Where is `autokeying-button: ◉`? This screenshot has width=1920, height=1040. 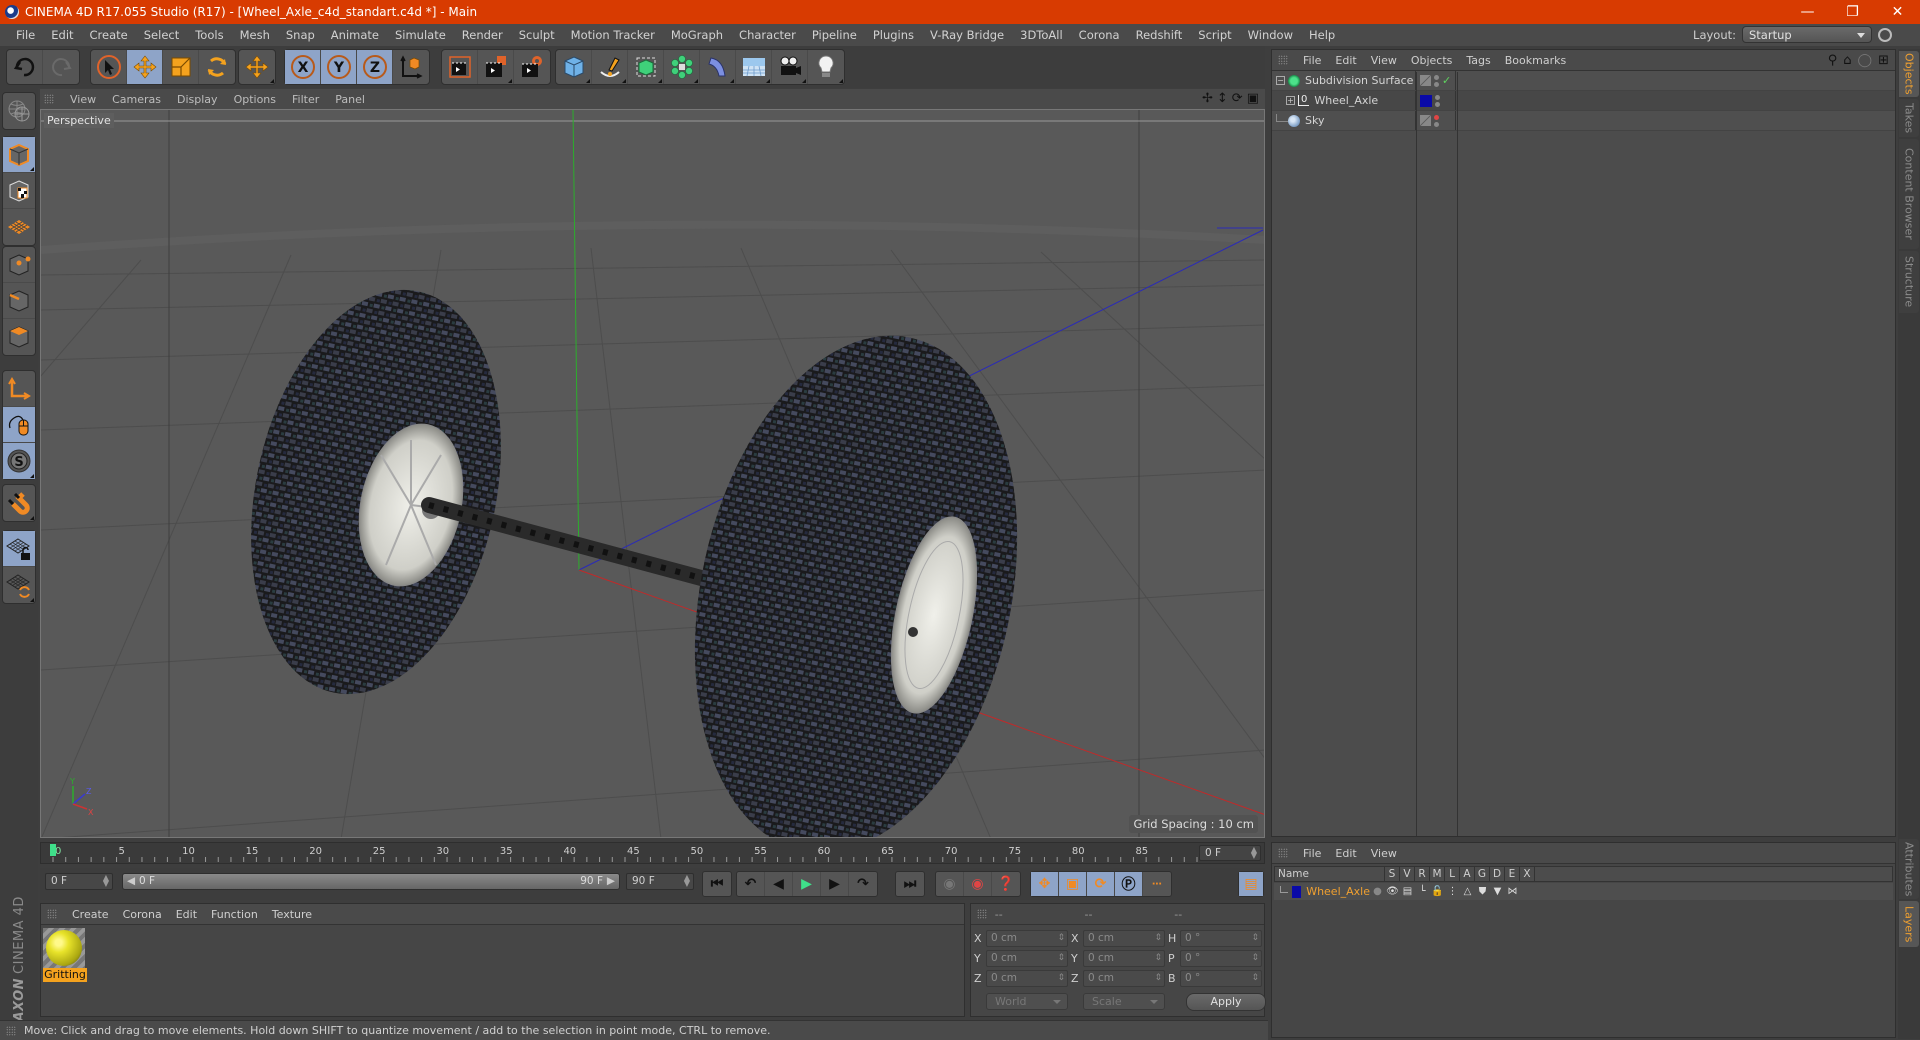 autokeying-button: ◉ is located at coordinates (978, 884).